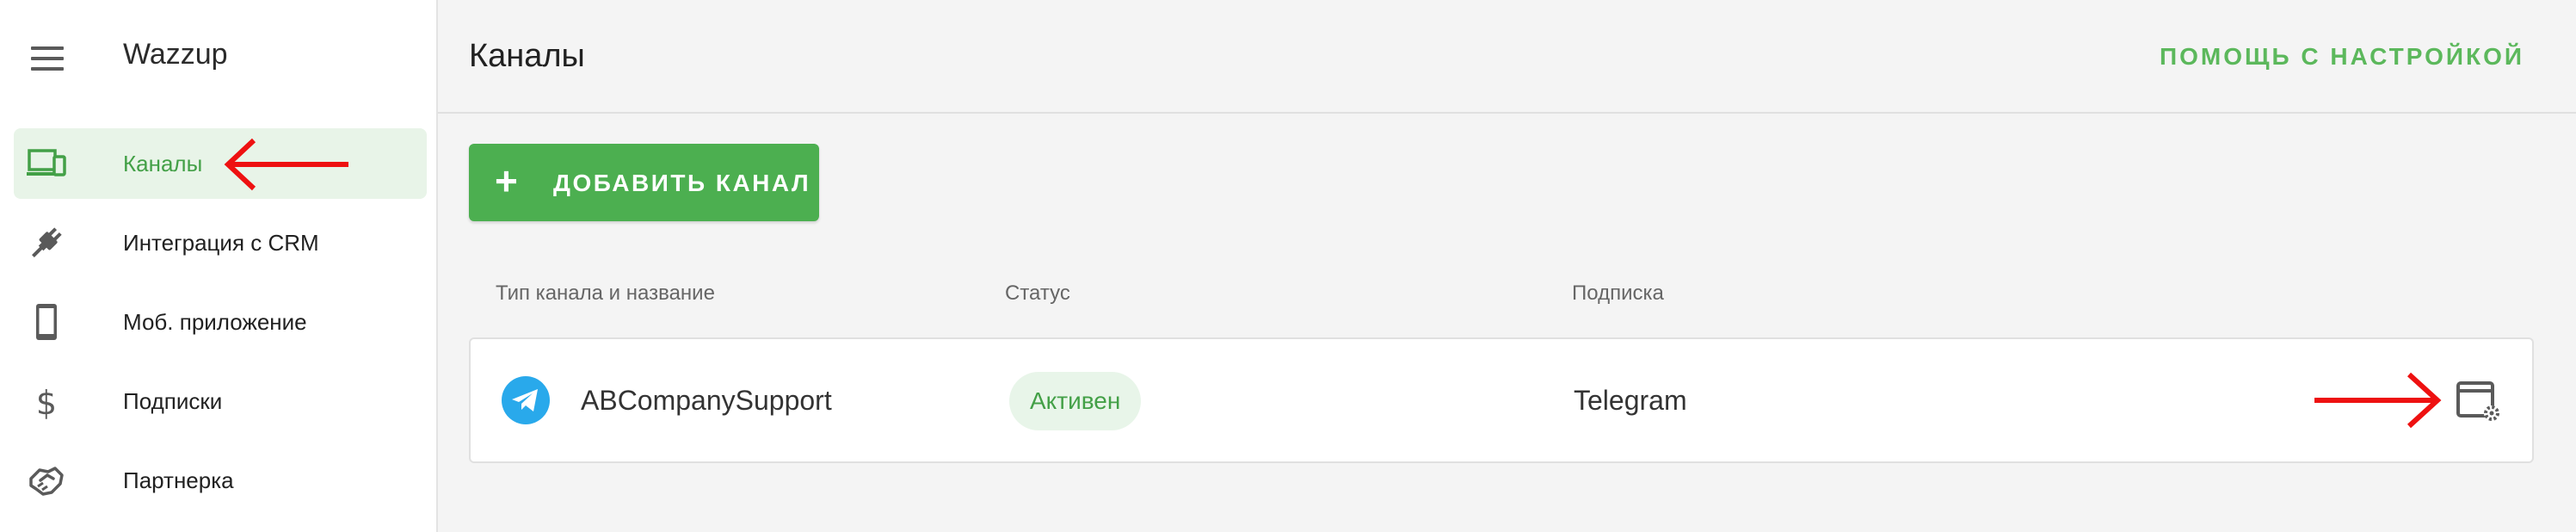  I want to click on plug-icon, so click(47, 242).